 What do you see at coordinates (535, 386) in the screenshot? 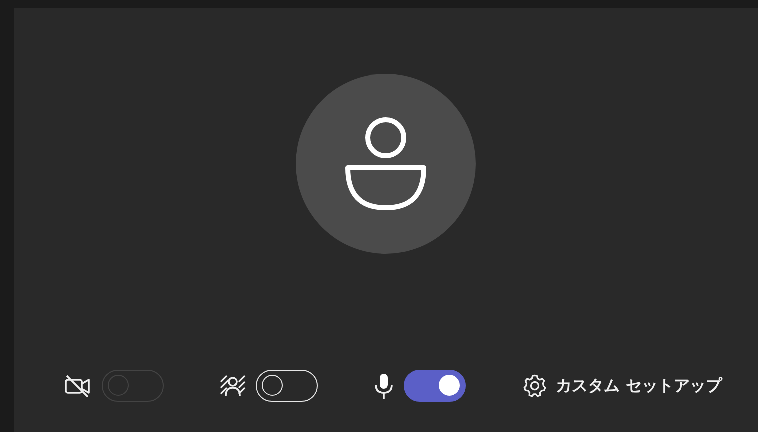
I see `settings-icon` at bounding box center [535, 386].